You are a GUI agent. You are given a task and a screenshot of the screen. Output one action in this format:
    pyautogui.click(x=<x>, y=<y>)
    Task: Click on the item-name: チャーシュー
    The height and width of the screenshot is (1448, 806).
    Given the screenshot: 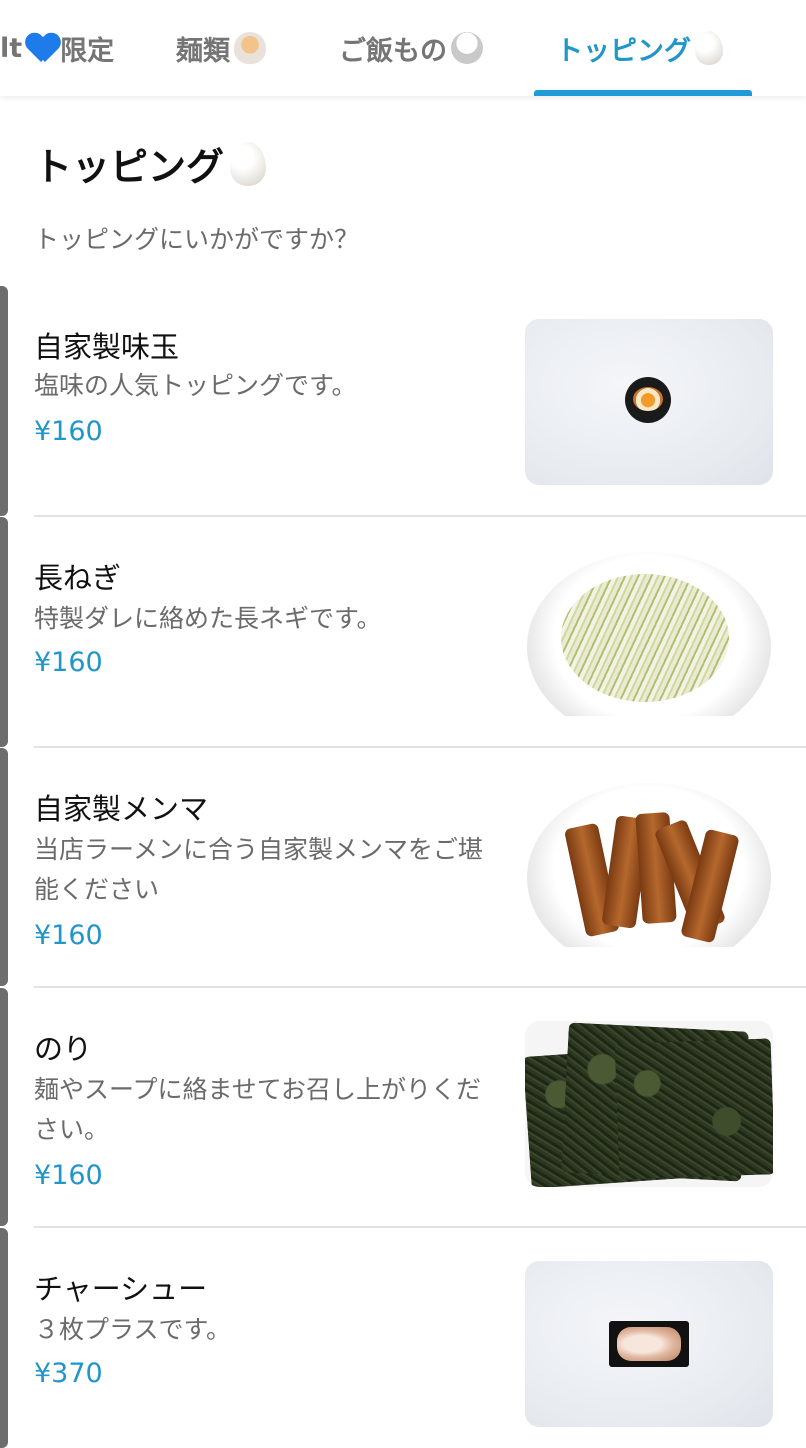 What is the action you would take?
    pyautogui.click(x=121, y=1289)
    